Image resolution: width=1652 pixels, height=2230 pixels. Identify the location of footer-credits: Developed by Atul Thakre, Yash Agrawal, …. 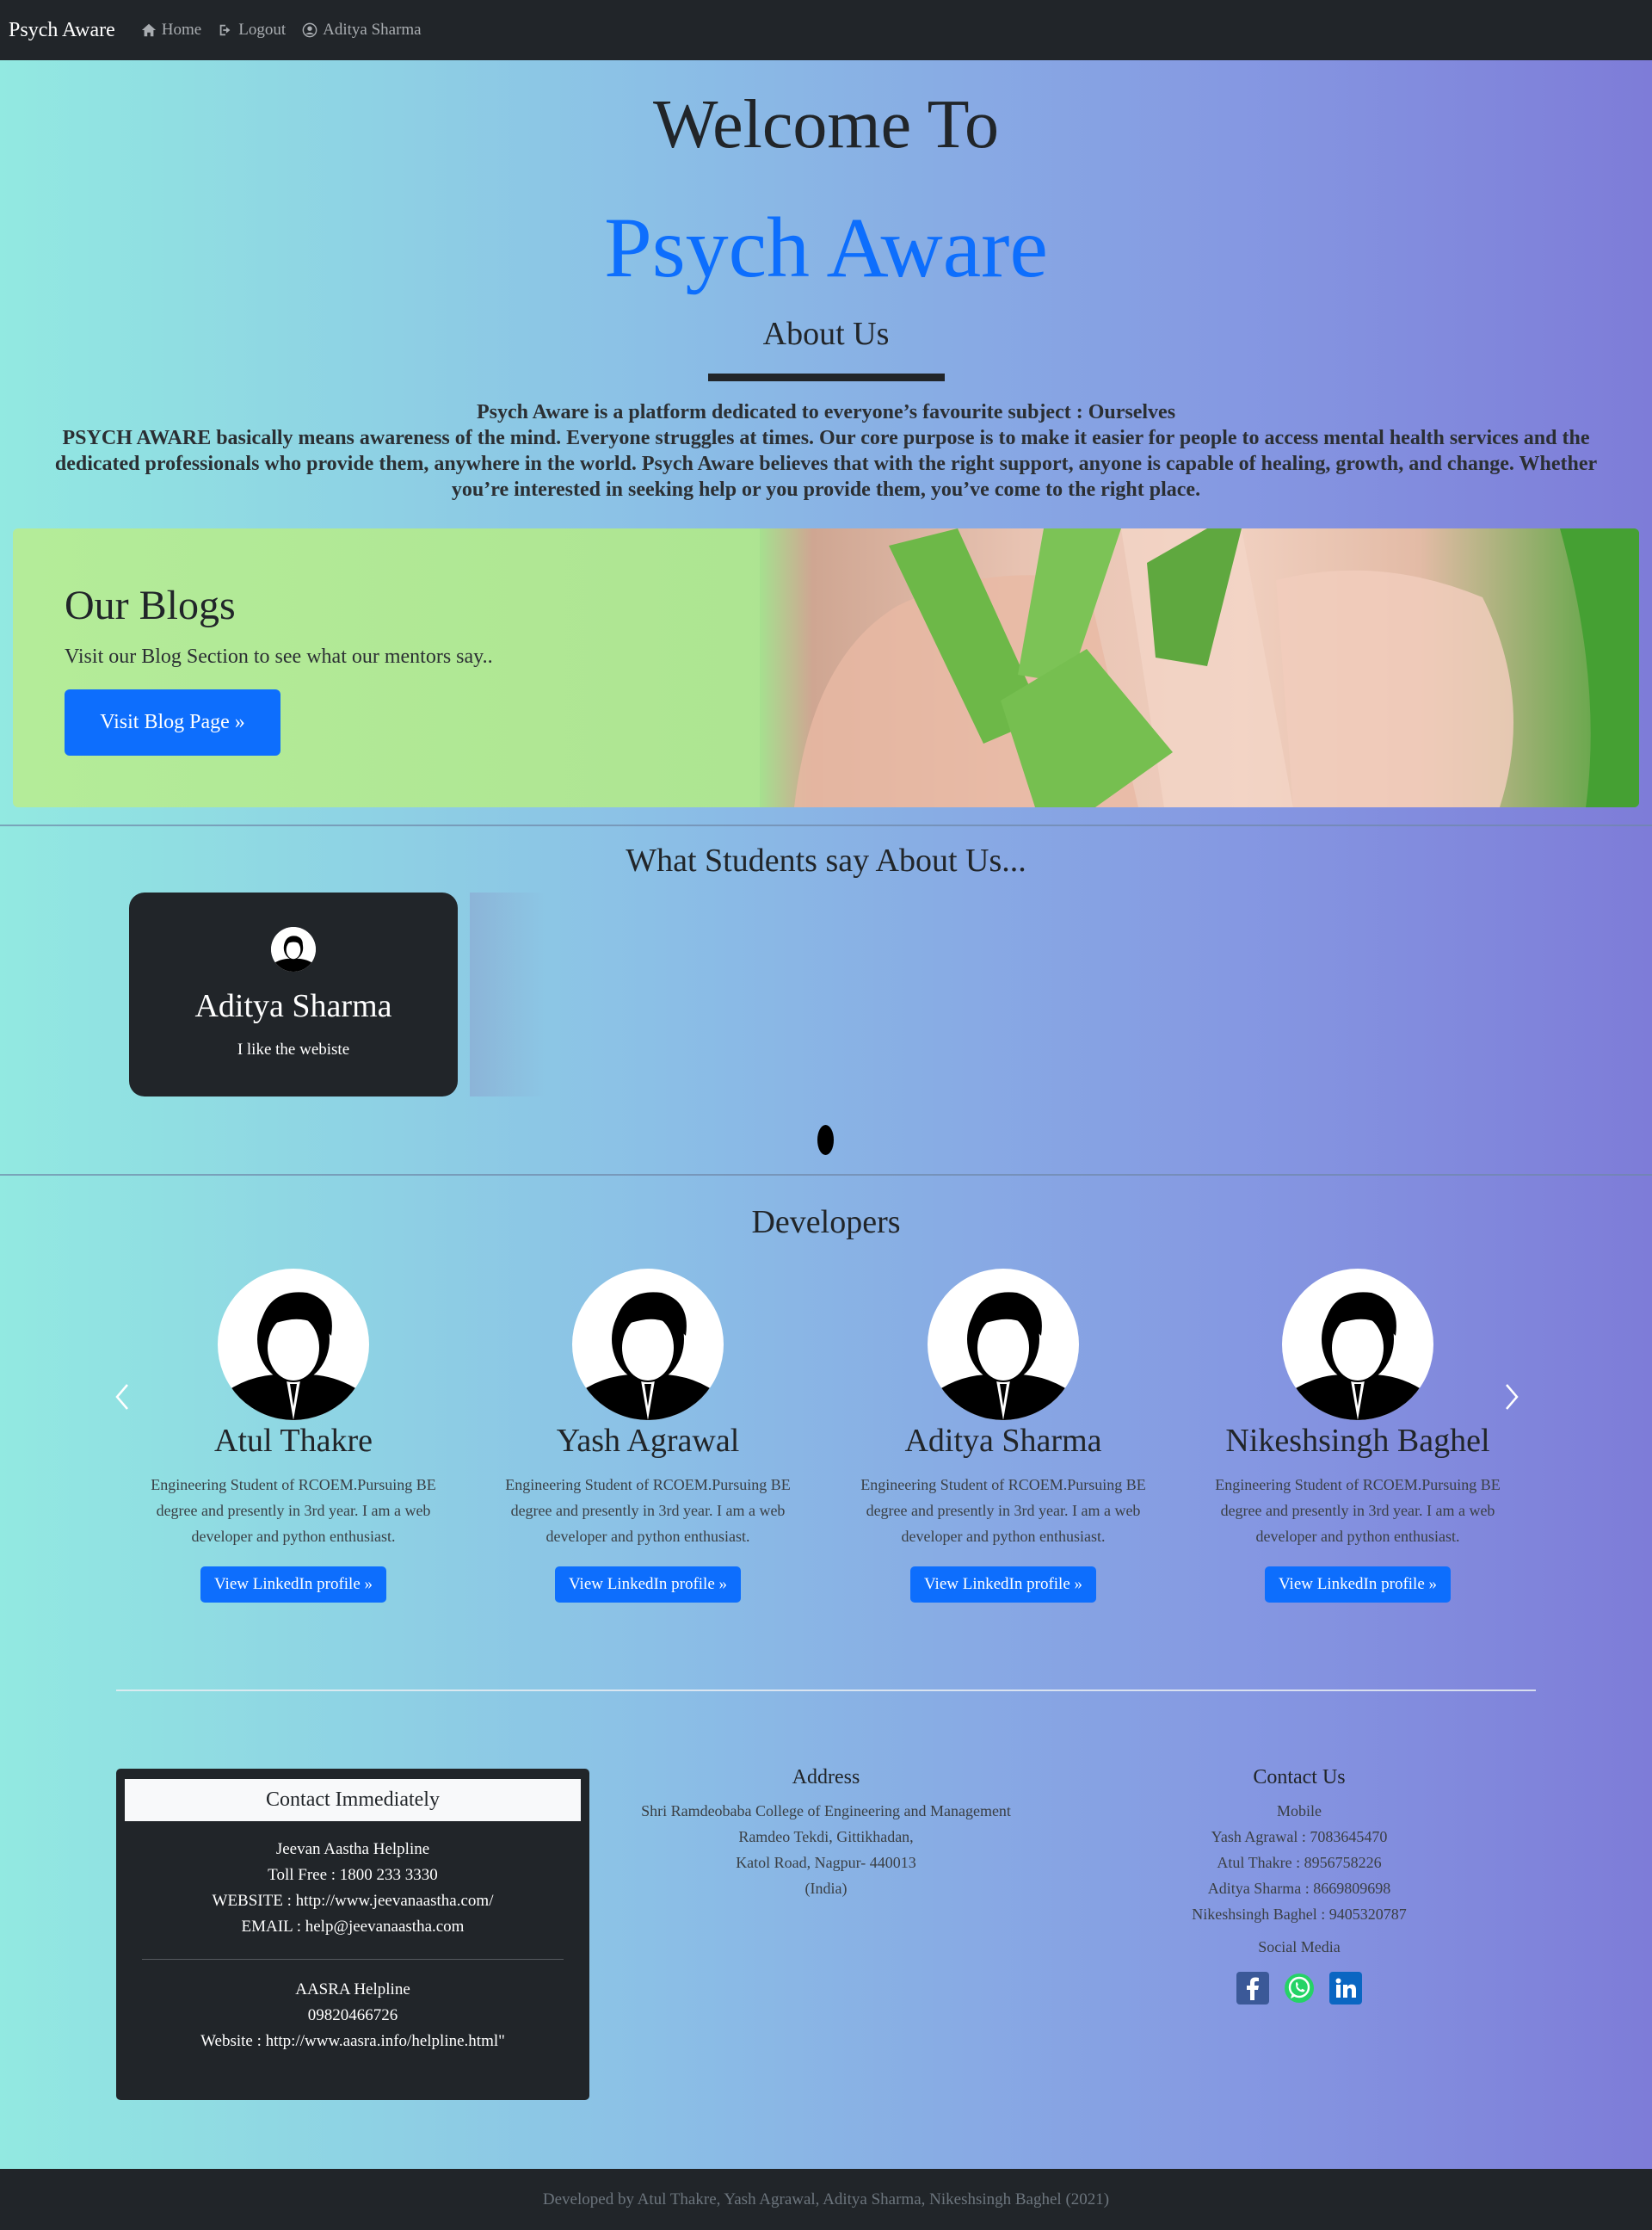
(826, 2199).